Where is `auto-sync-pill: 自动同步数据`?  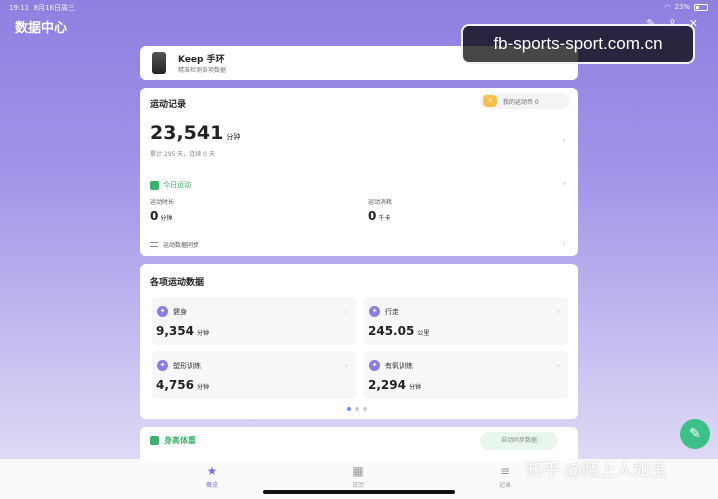
auto-sync-pill: 自动同步数据 is located at coordinates (519, 441).